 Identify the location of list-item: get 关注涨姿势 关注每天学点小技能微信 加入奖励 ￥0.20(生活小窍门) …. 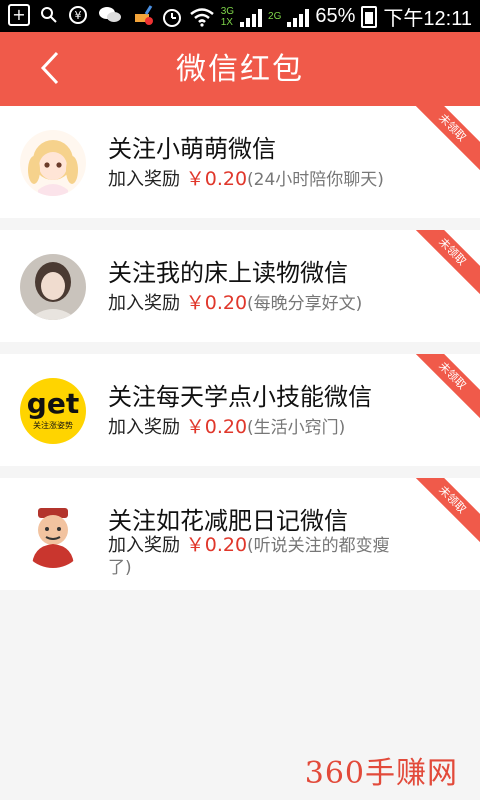
(240, 410).